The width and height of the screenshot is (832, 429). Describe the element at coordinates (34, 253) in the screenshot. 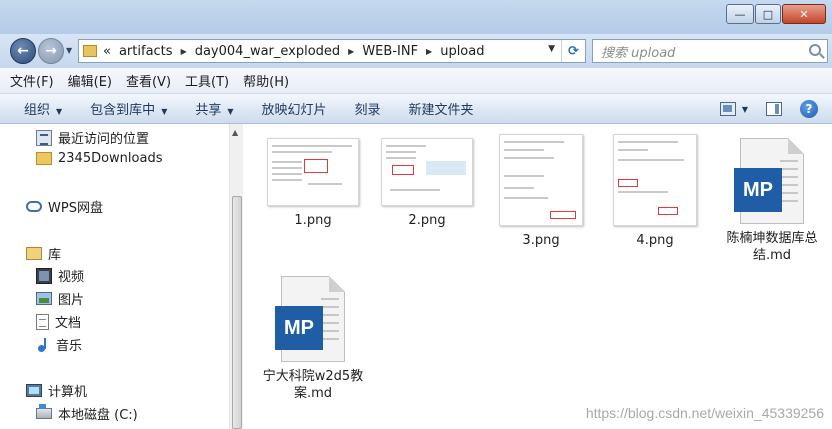

I see `library-icon` at that location.